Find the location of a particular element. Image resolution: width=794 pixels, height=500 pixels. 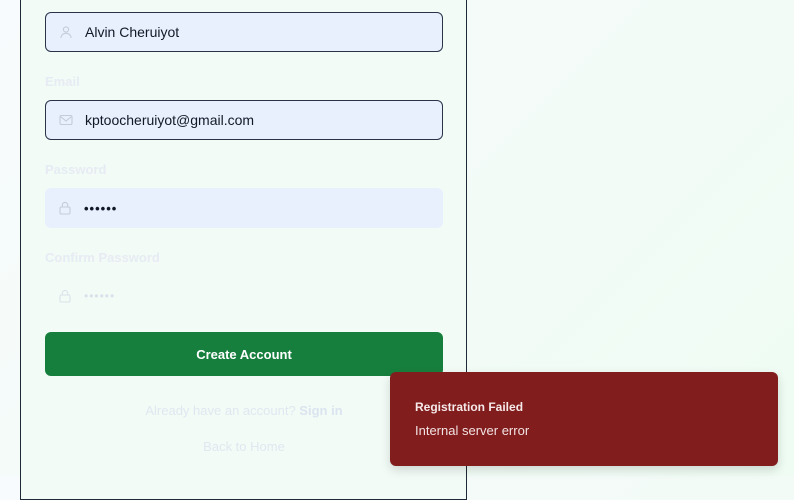

name-field: Alvin Cheruiyot is located at coordinates (244, 32).